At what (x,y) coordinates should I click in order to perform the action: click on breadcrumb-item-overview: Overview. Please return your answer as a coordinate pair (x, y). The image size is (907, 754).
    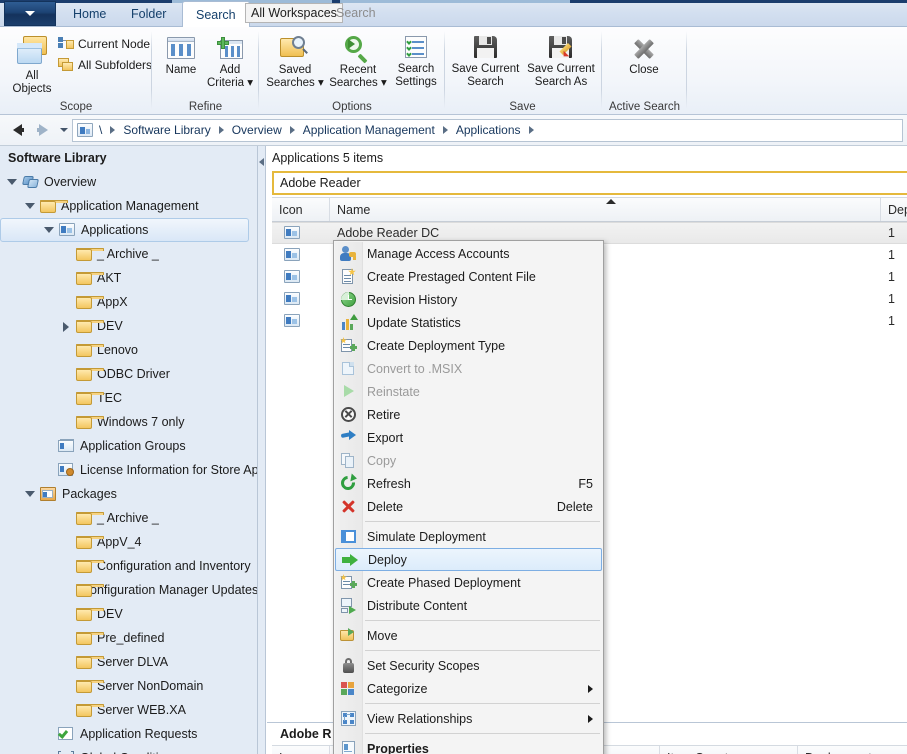
    Looking at the image, I should click on (257, 130).